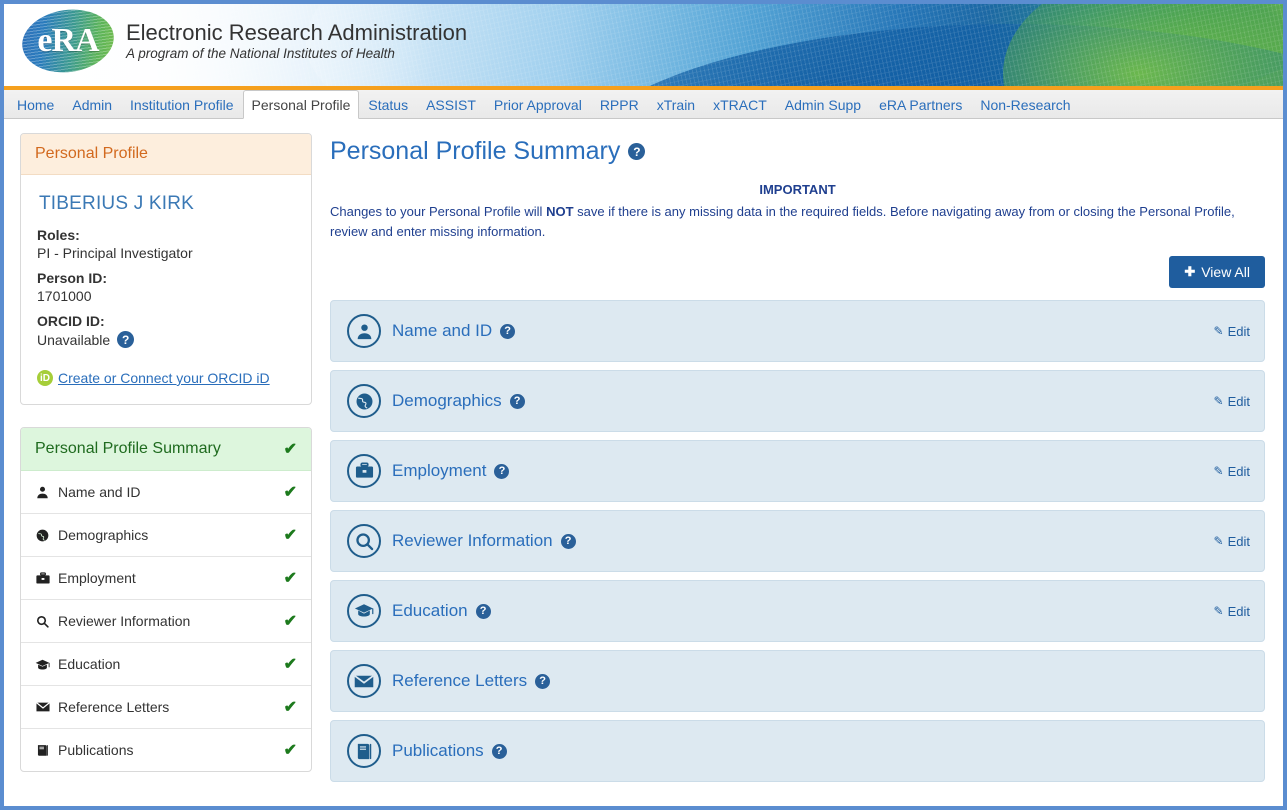 This screenshot has width=1287, height=810. Describe the element at coordinates (117, 203) in the screenshot. I see `person-name: TIBERIUS J KIRK` at that location.